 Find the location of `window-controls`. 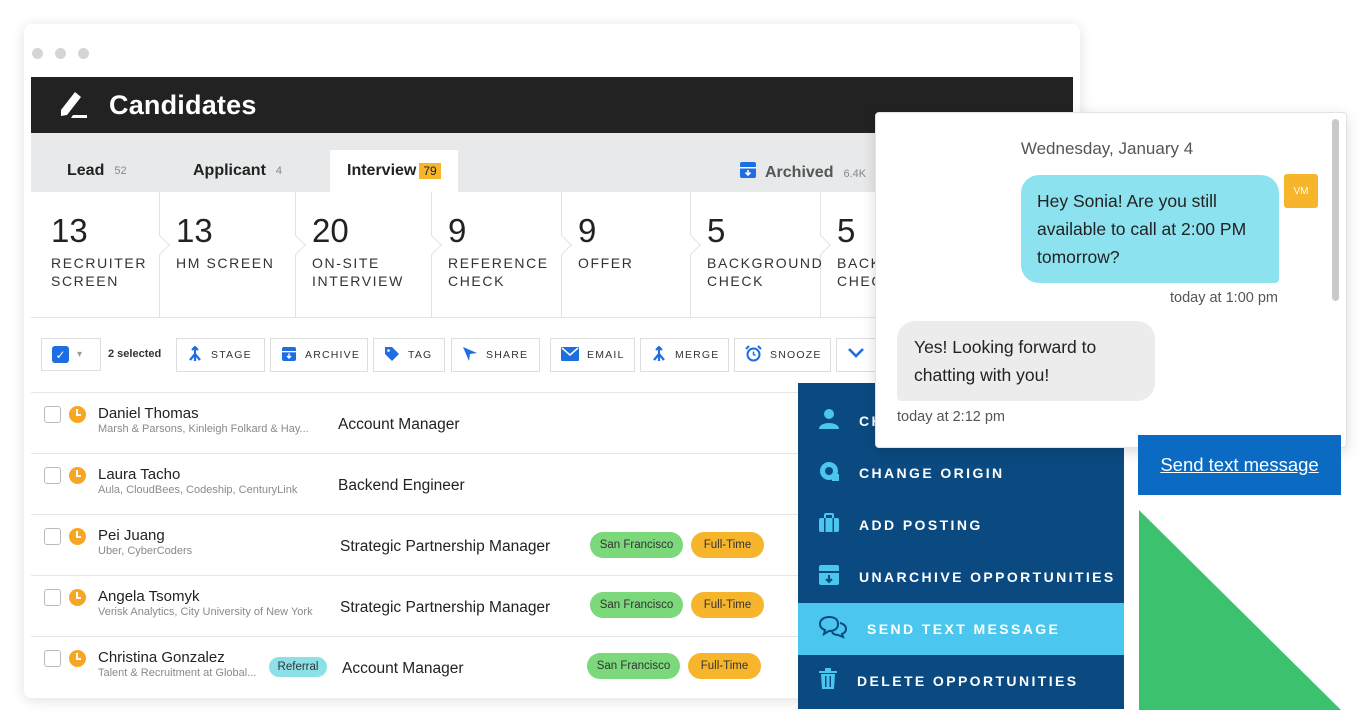

window-controls is located at coordinates (60, 53).